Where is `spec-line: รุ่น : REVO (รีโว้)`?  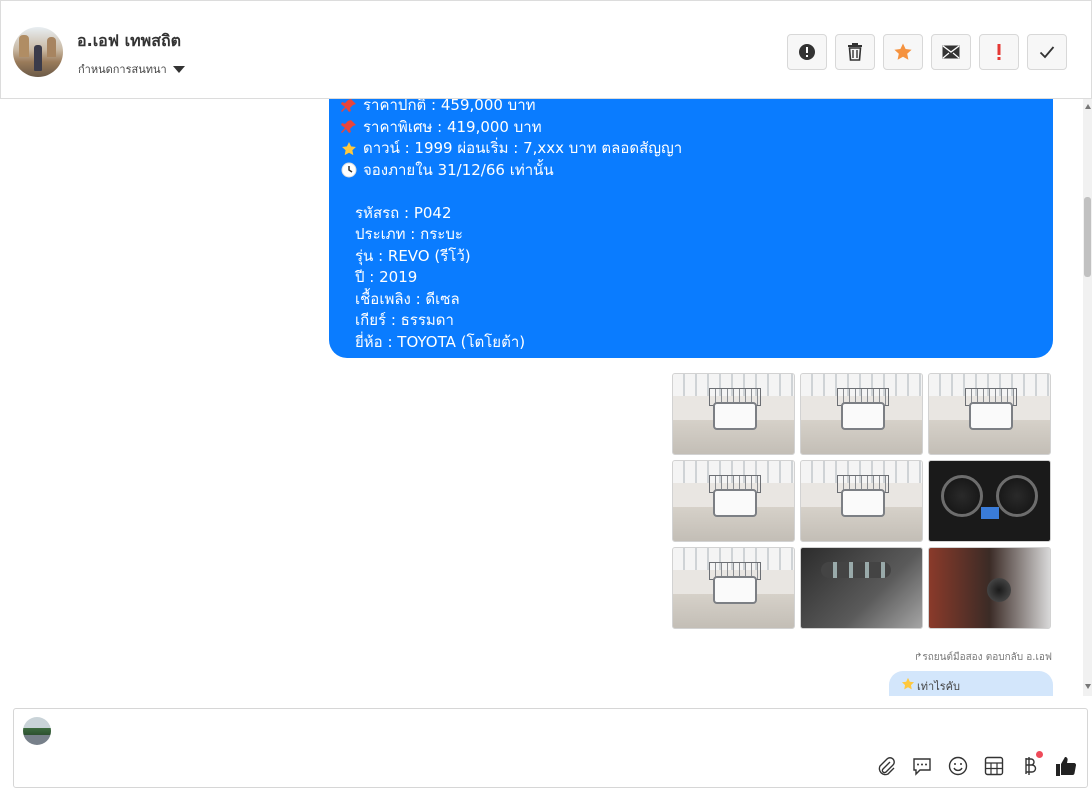
spec-line: รุ่น : REVO (รีโว้) is located at coordinates (413, 255).